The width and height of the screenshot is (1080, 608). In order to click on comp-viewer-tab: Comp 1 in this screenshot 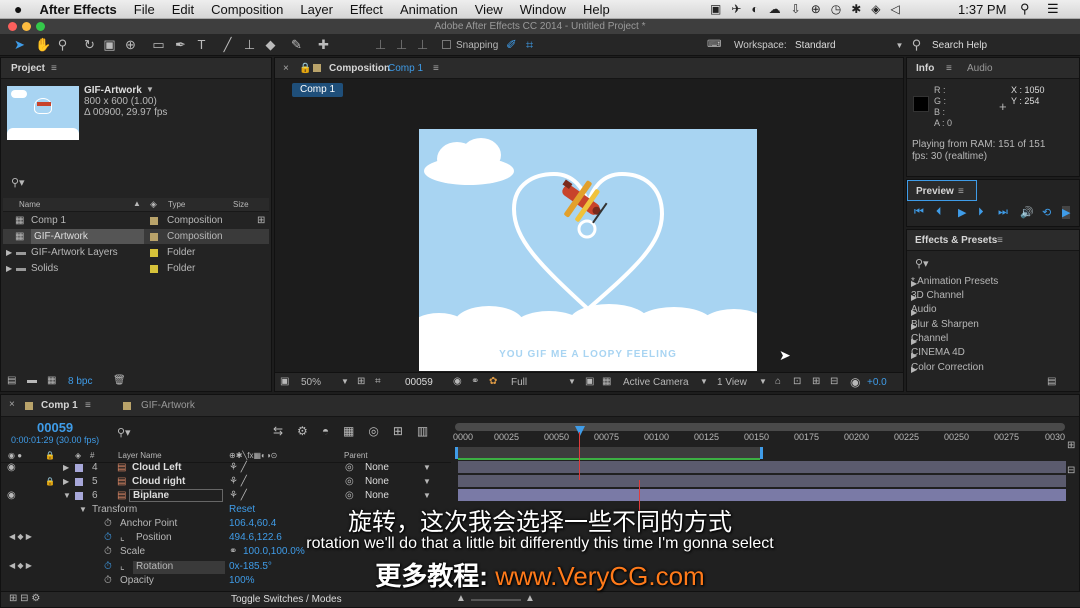, I will do `click(318, 90)`.